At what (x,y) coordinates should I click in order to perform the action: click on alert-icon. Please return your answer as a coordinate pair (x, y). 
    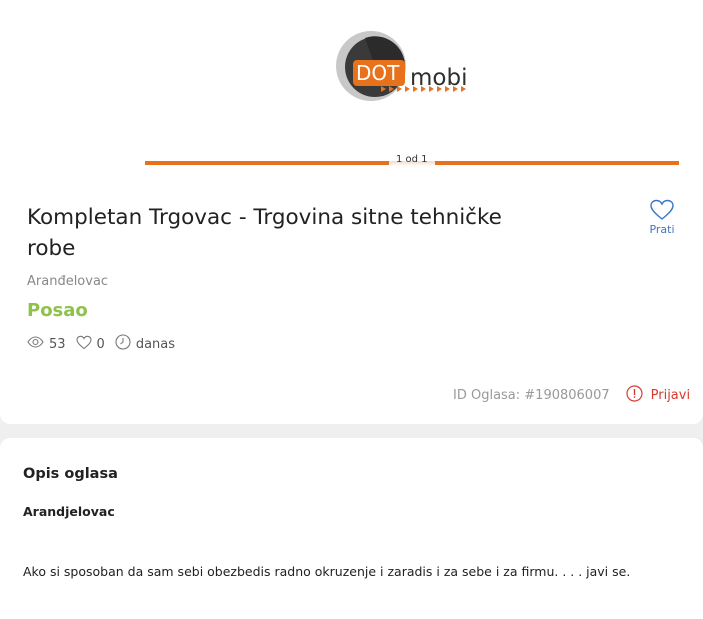
    Looking at the image, I should click on (638, 395).